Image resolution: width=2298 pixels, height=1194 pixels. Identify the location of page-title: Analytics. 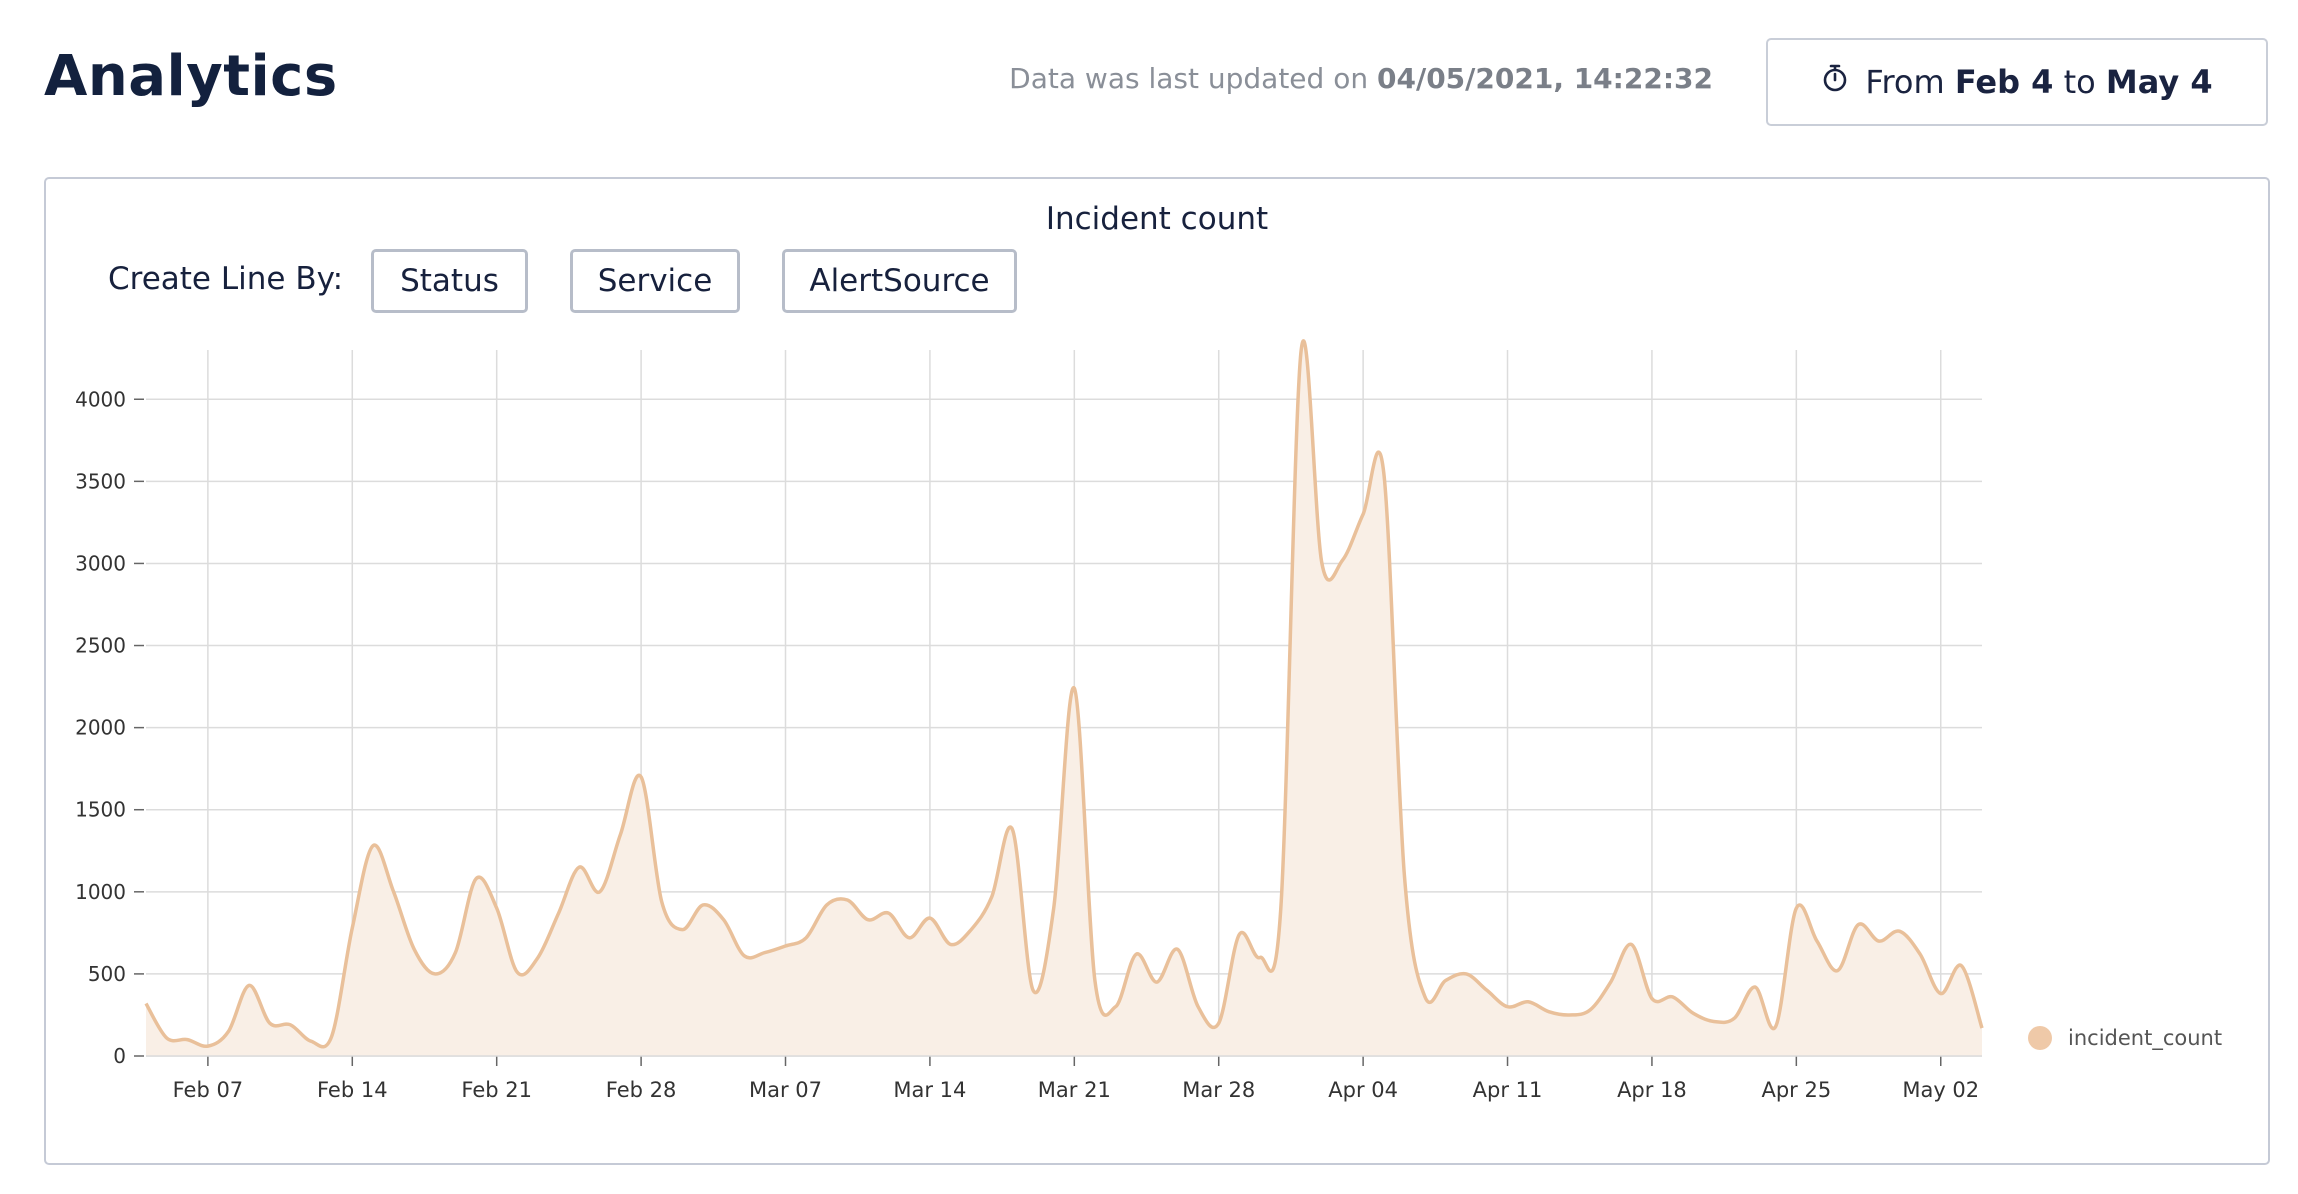
(191, 76).